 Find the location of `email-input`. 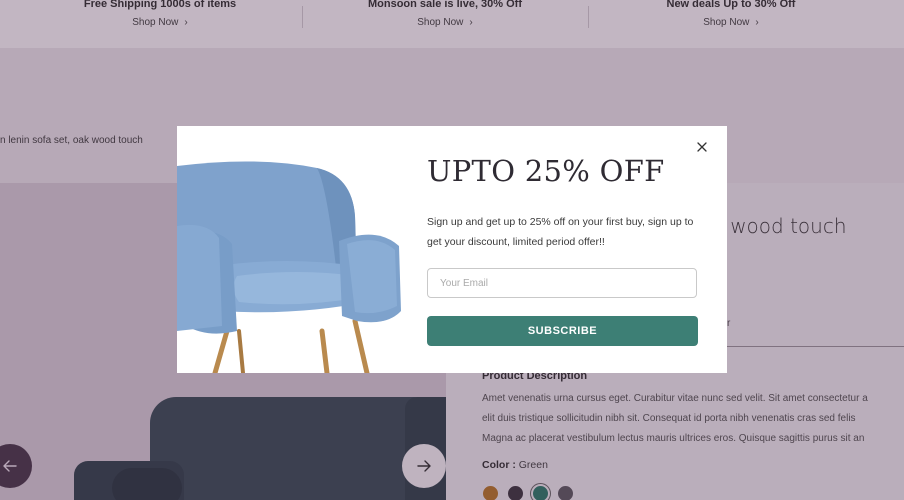

email-input is located at coordinates (562, 283).